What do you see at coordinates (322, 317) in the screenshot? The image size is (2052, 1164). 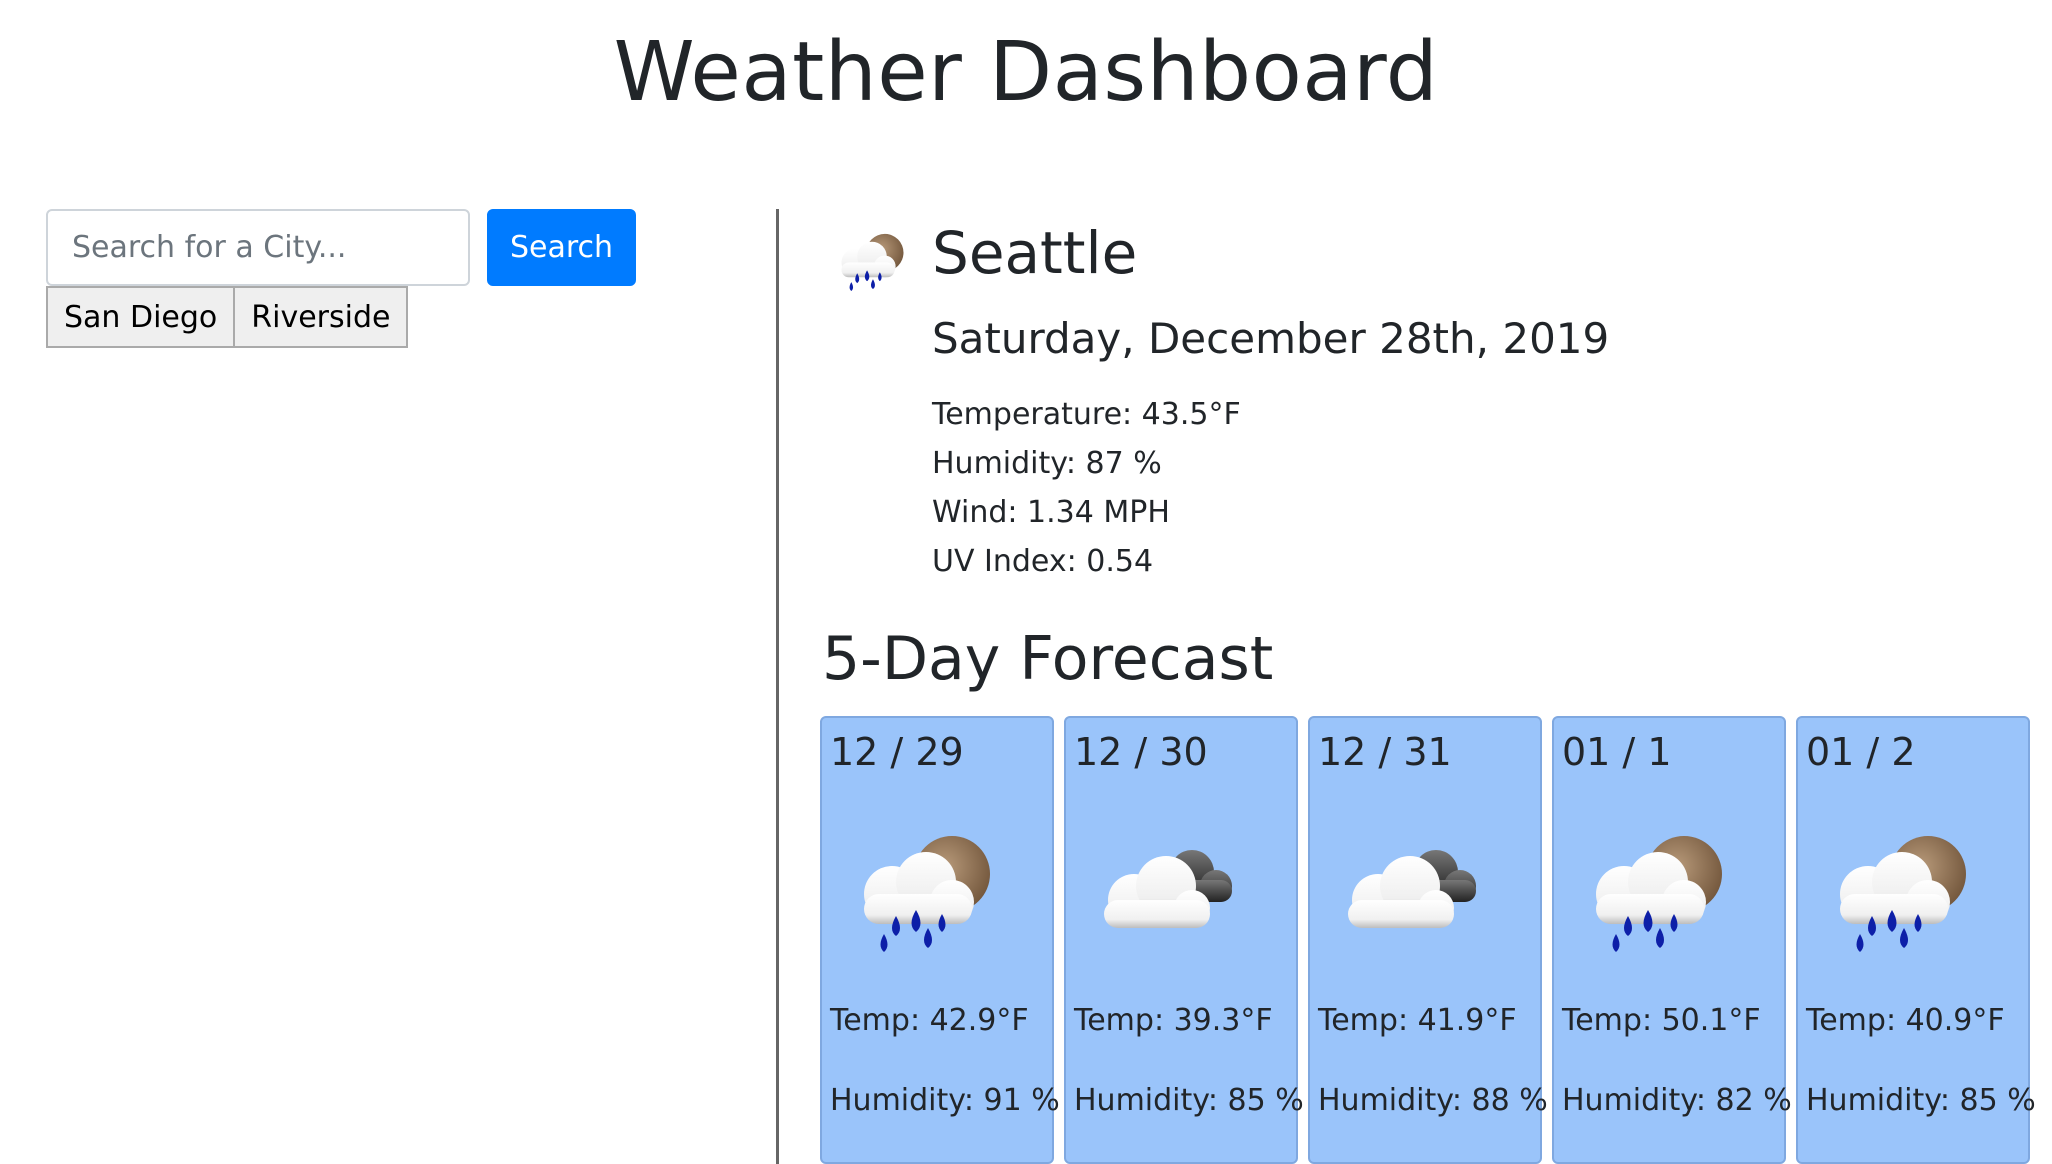 I see `history-button-riverside: Riverside` at bounding box center [322, 317].